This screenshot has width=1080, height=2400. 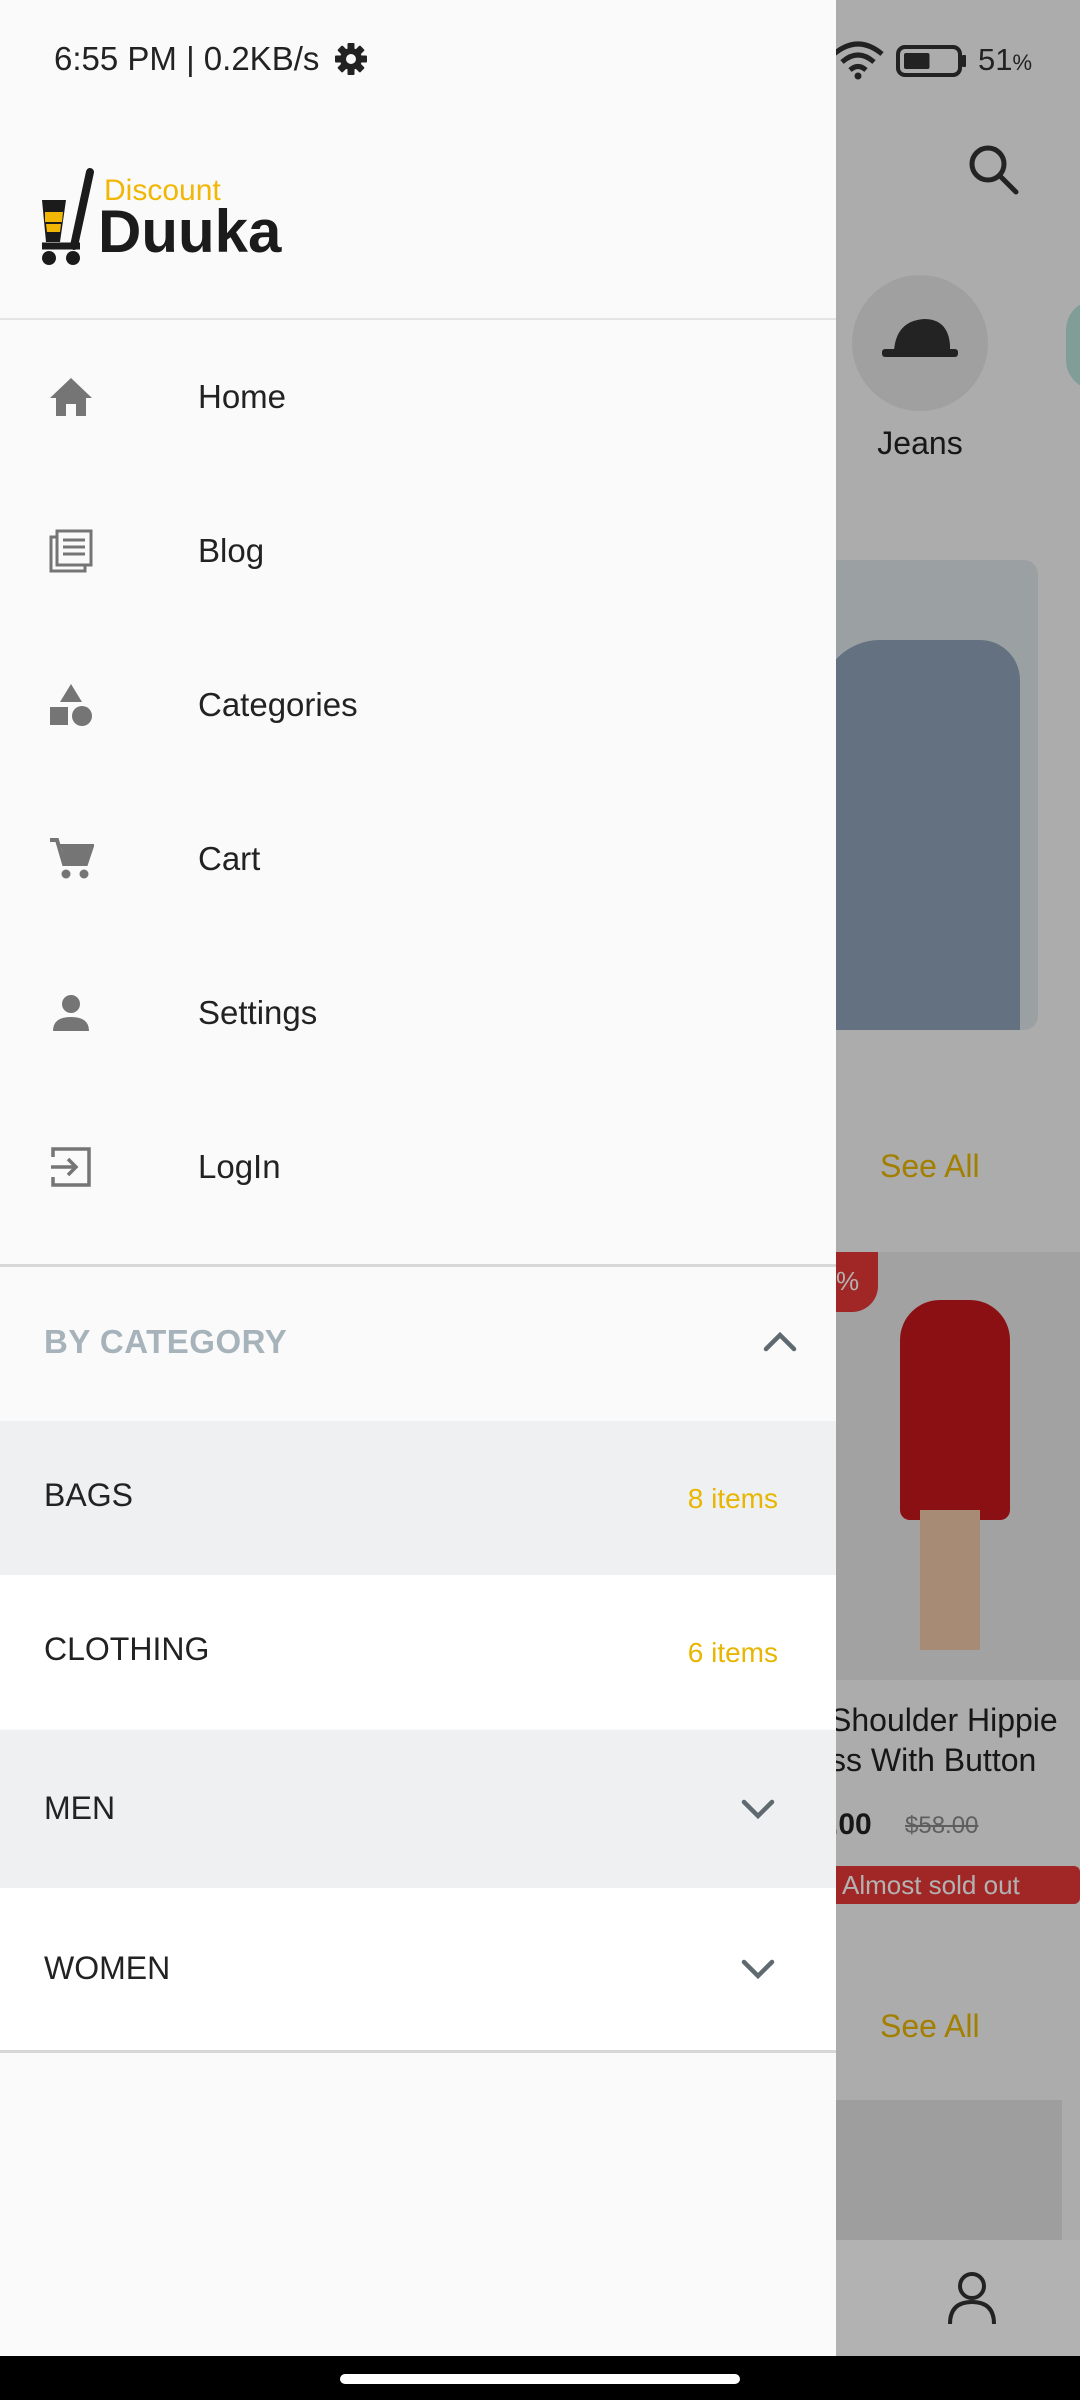 I want to click on battery-percent: 51%, so click(x=1005, y=60).